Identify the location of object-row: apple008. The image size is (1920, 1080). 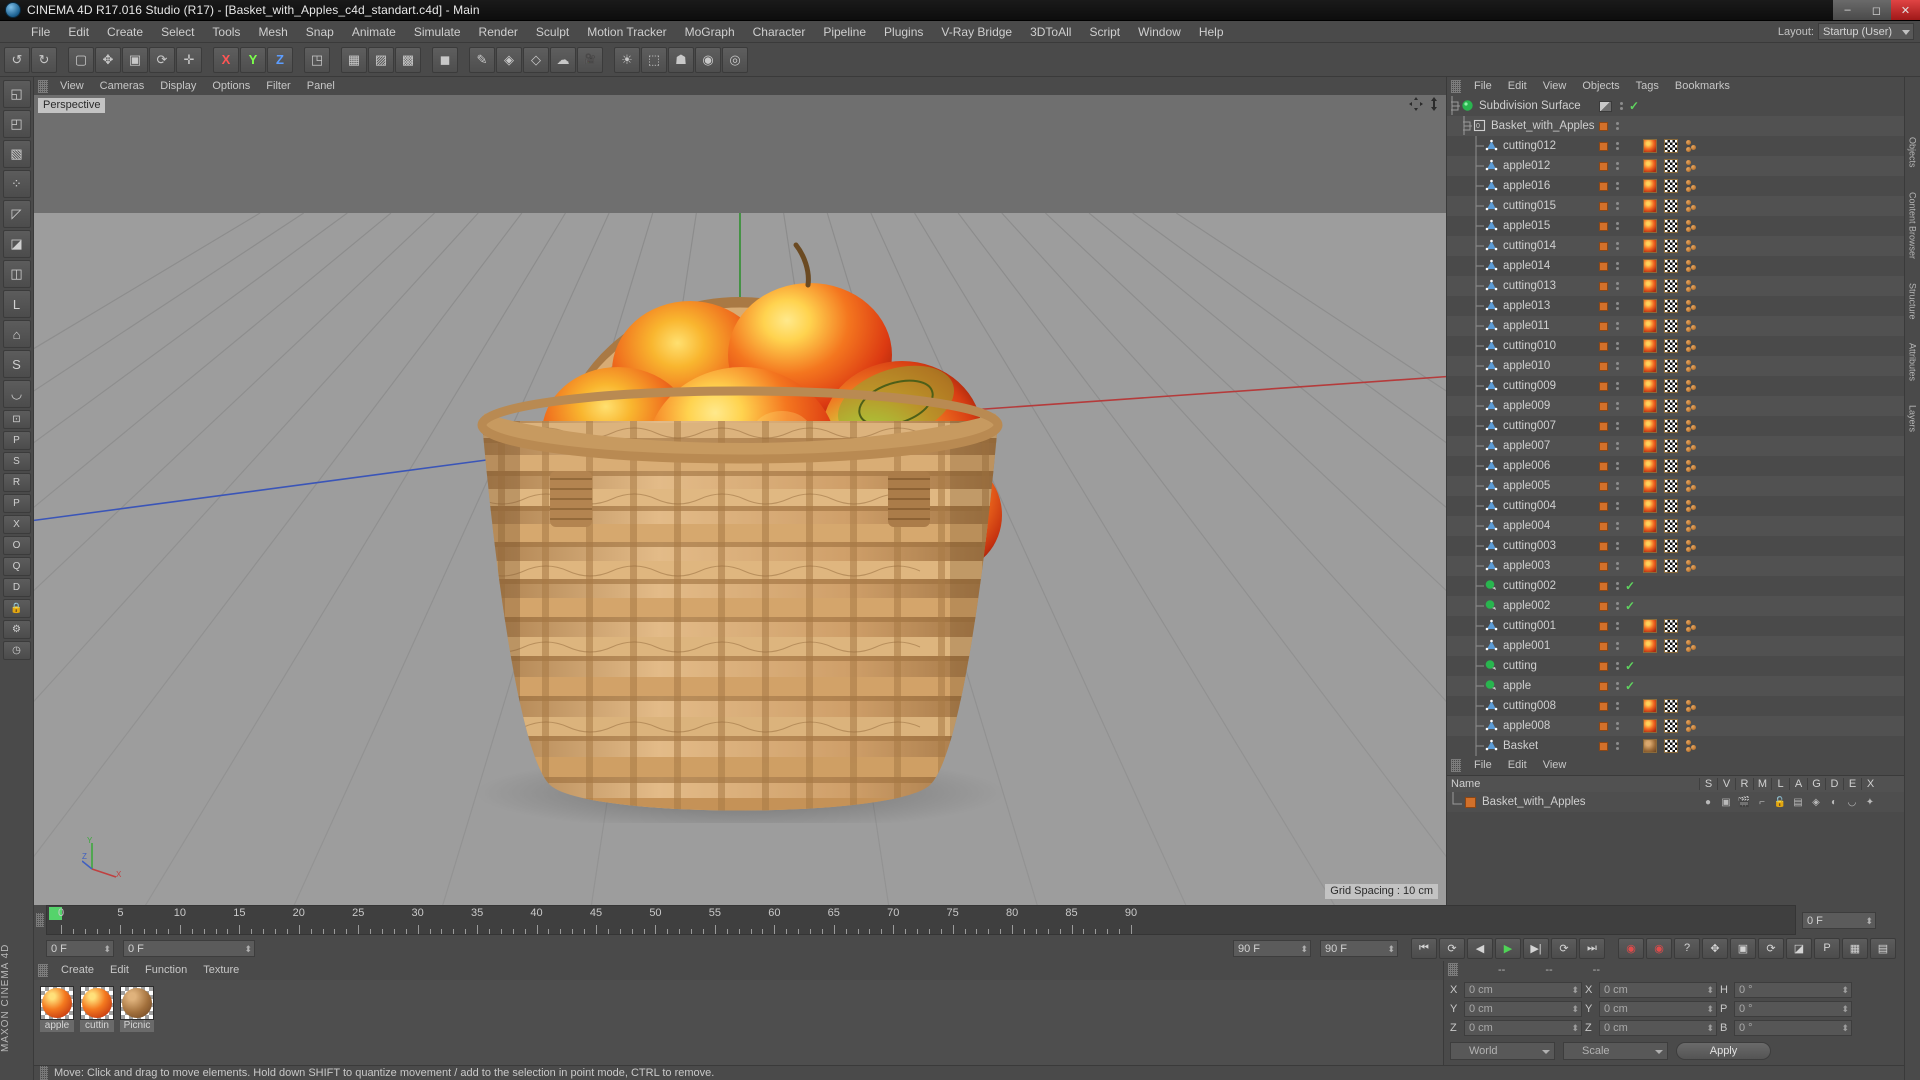
(1675, 726).